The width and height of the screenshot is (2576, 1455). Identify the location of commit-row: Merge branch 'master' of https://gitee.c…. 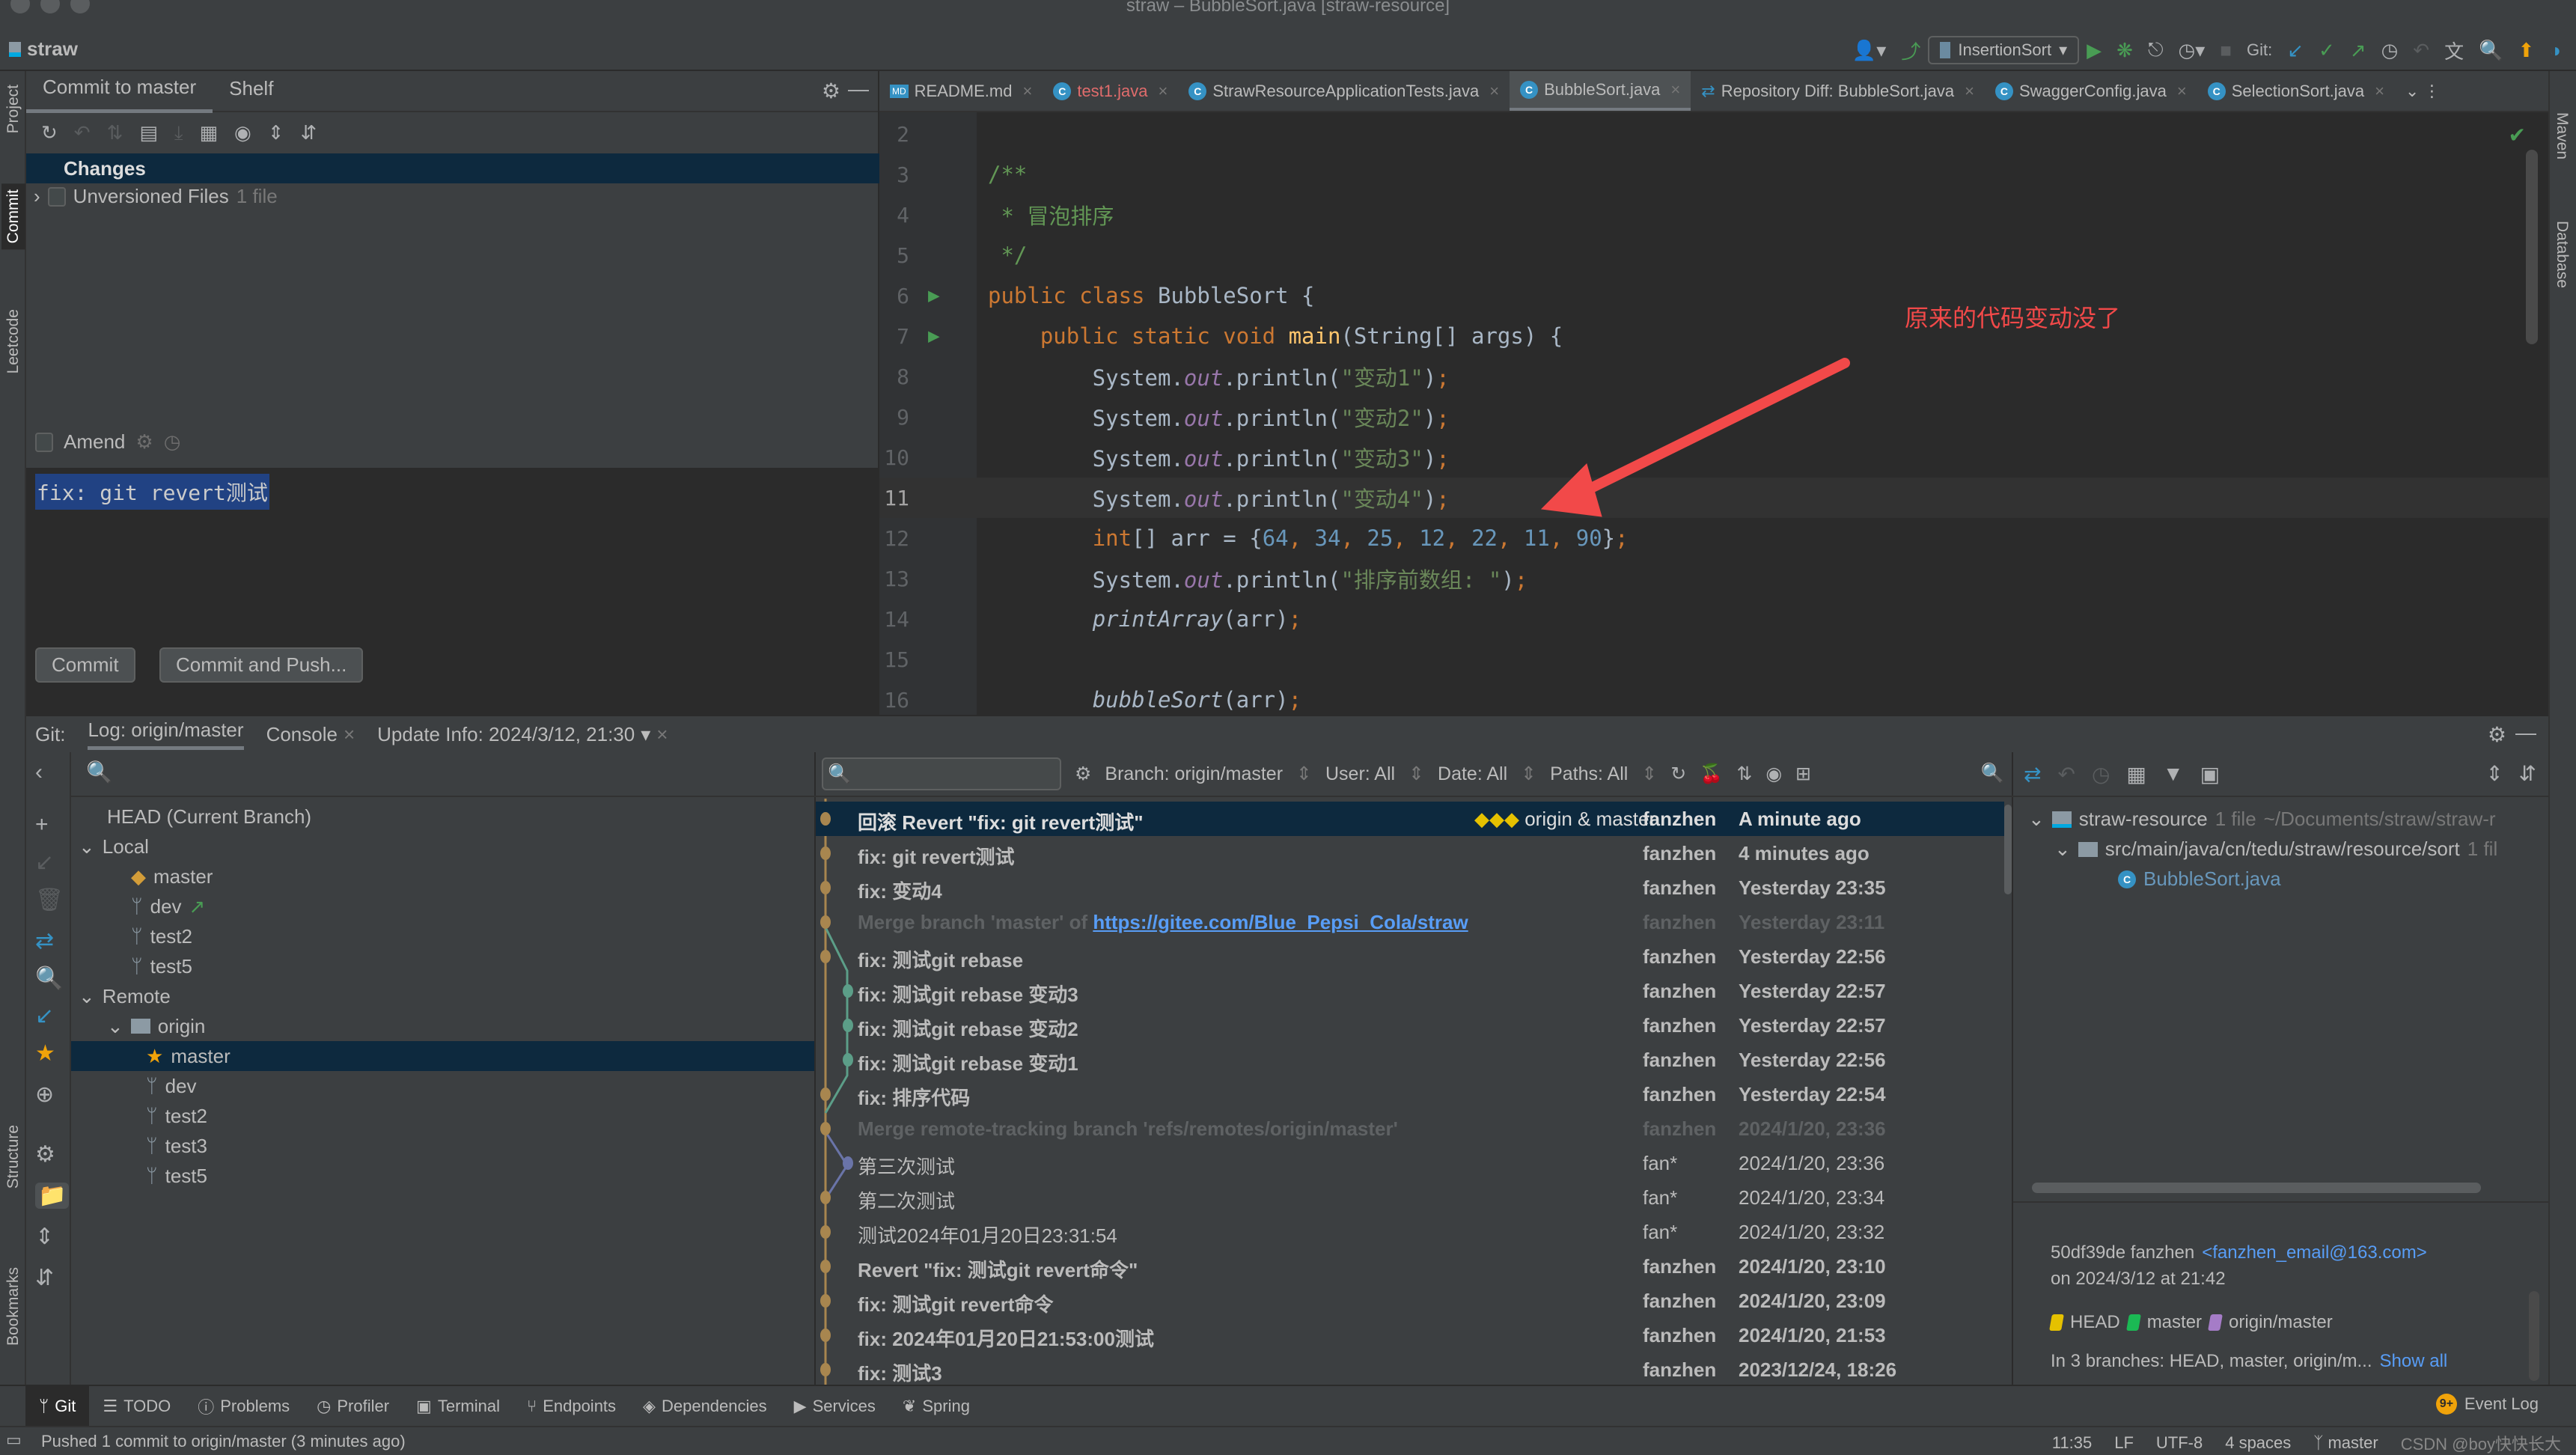
(1410, 922).